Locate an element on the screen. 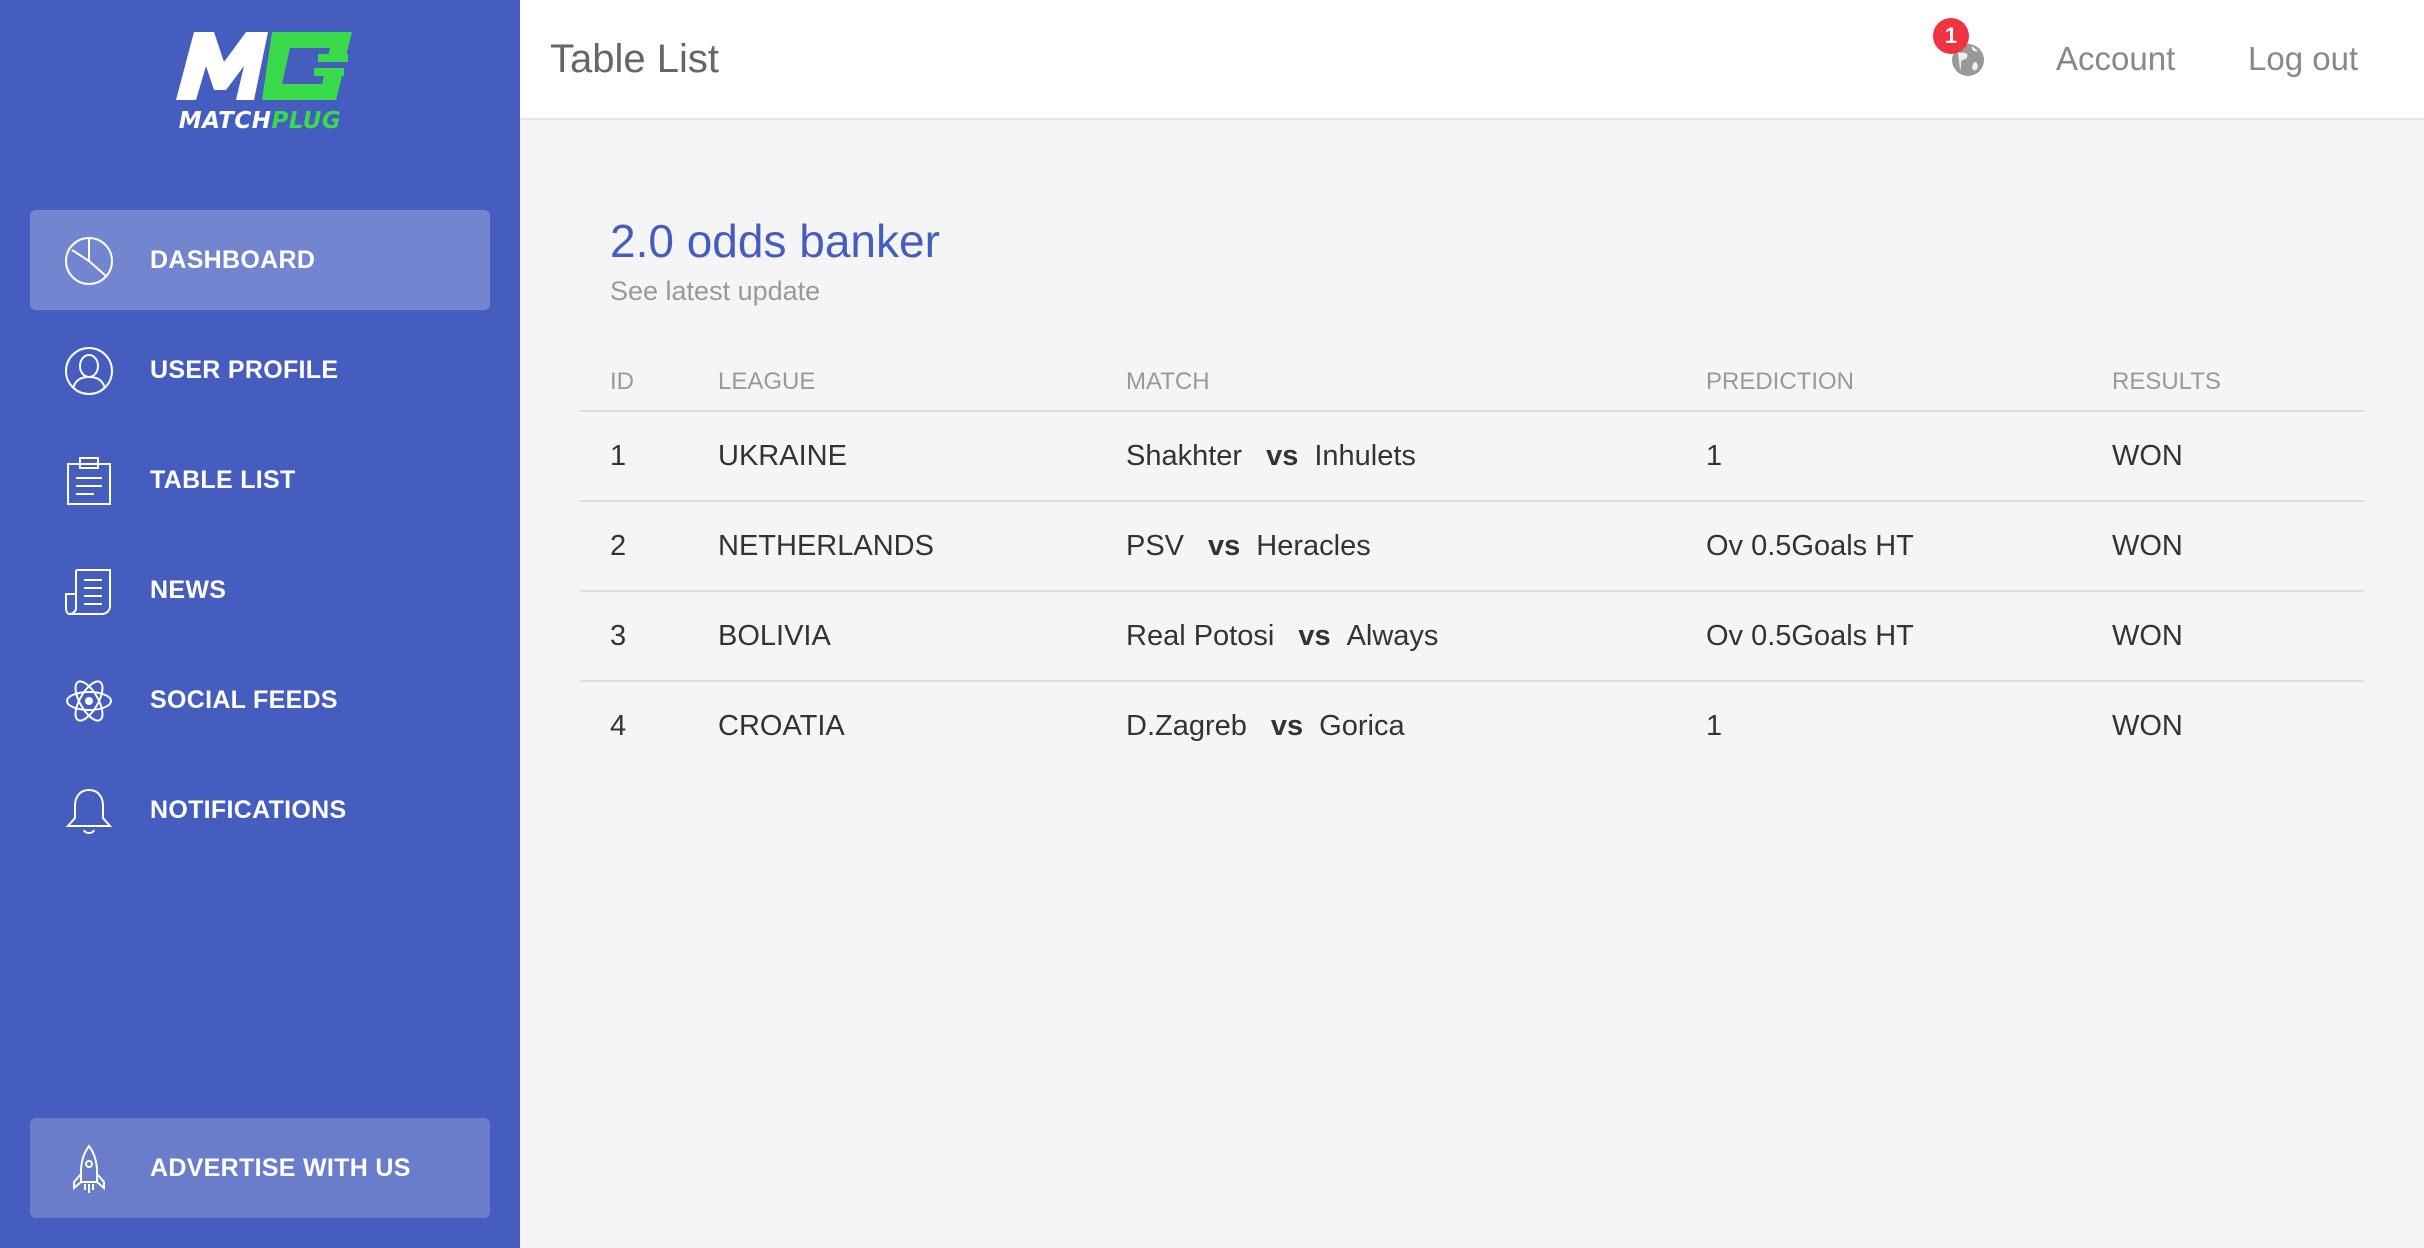 The image size is (2424, 1248). logo-mark-icon is located at coordinates (264, 66).